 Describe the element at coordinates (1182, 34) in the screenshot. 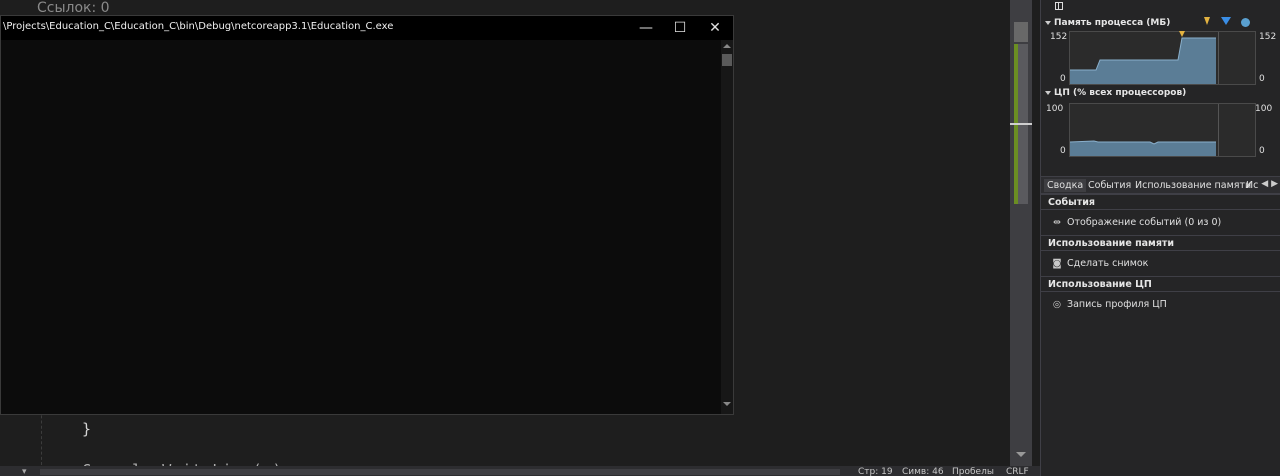

I see `gc-marker-small-icon` at that location.